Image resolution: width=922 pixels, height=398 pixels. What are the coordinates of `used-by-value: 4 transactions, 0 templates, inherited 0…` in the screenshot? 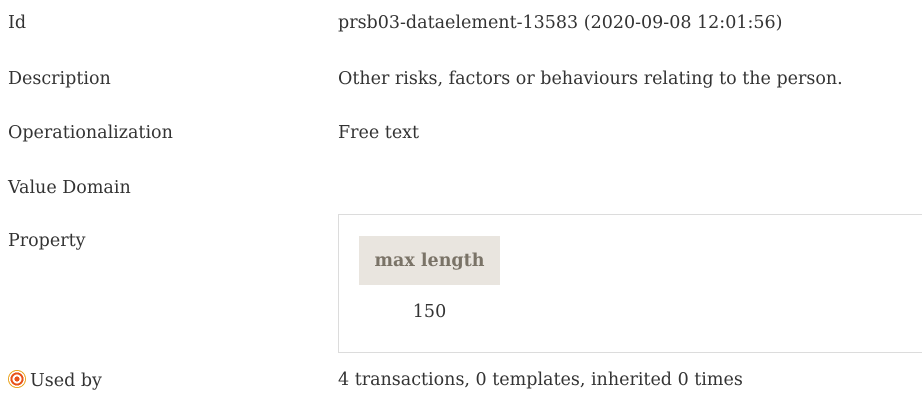 It's located at (540, 380).